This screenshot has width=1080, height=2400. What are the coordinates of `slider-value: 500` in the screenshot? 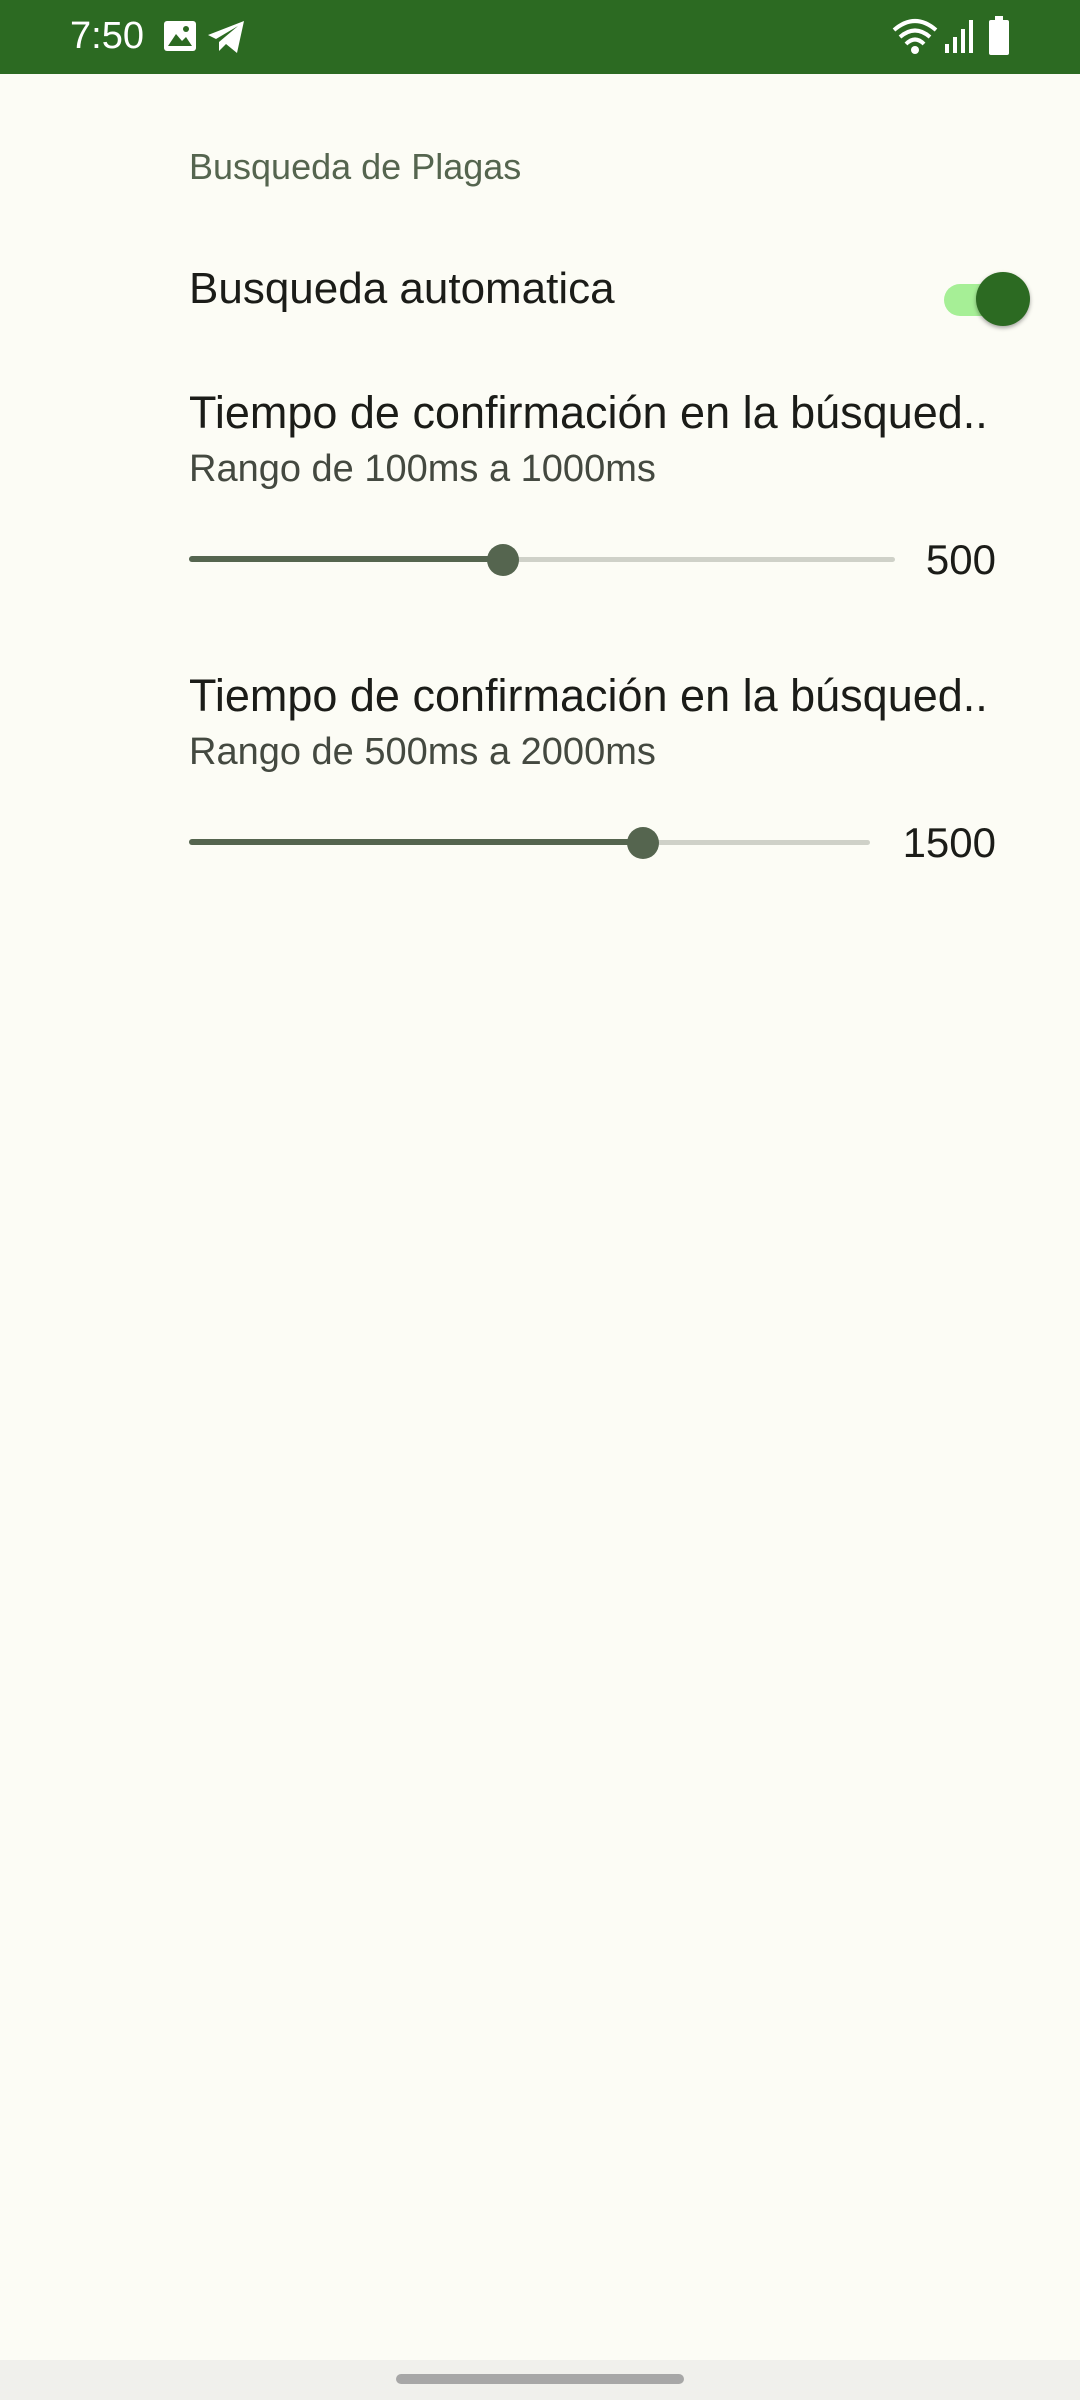 It's located at (960, 559).